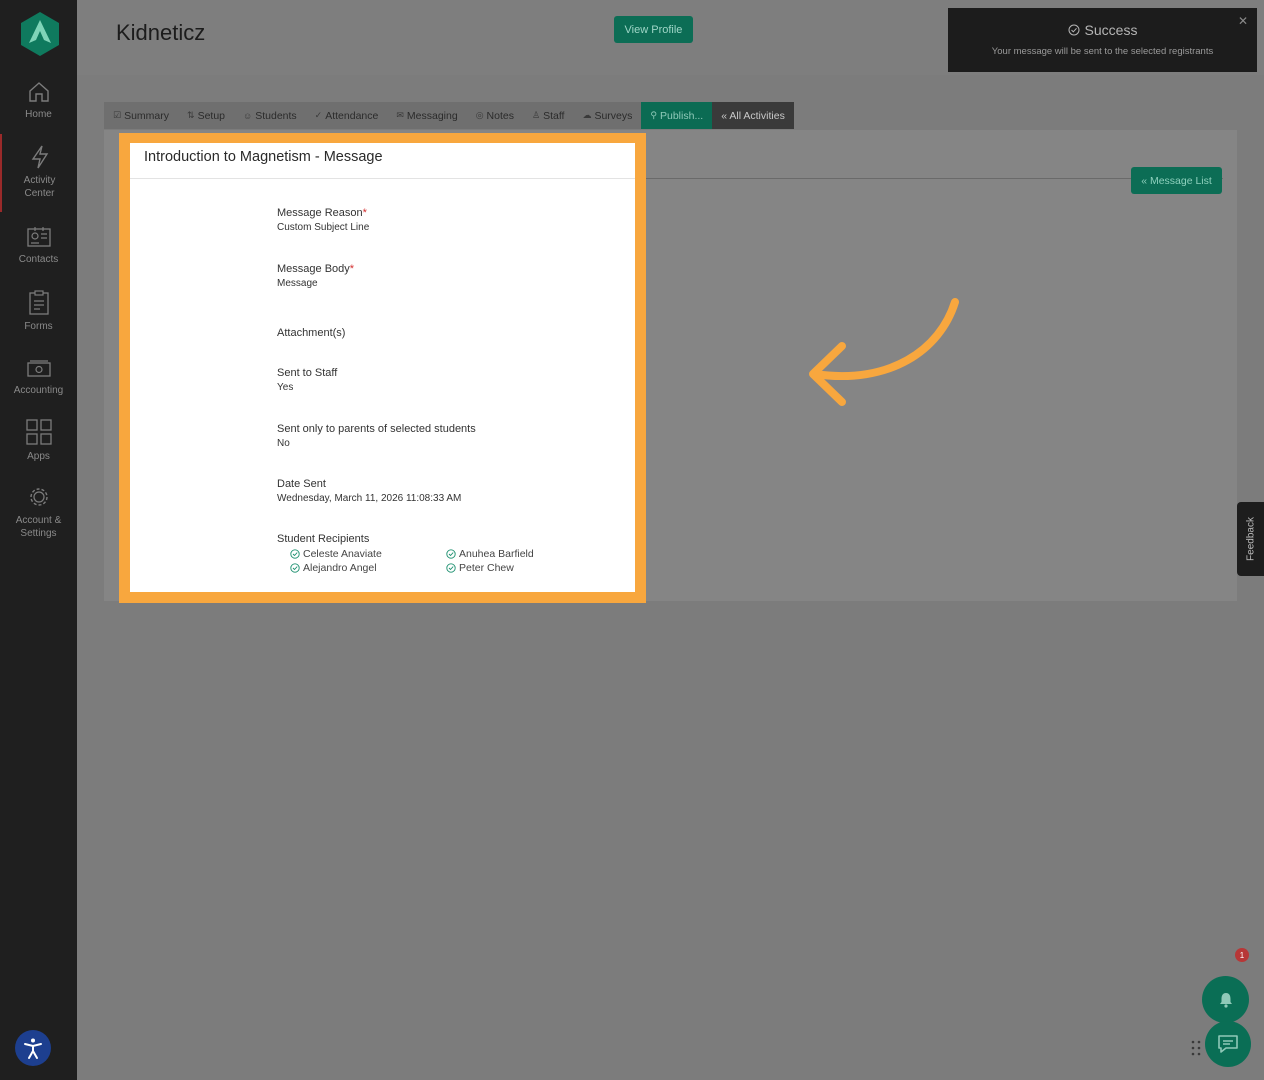 This screenshot has width=1264, height=1080. What do you see at coordinates (323, 227) in the screenshot?
I see `field-value: Custom Subject Line` at bounding box center [323, 227].